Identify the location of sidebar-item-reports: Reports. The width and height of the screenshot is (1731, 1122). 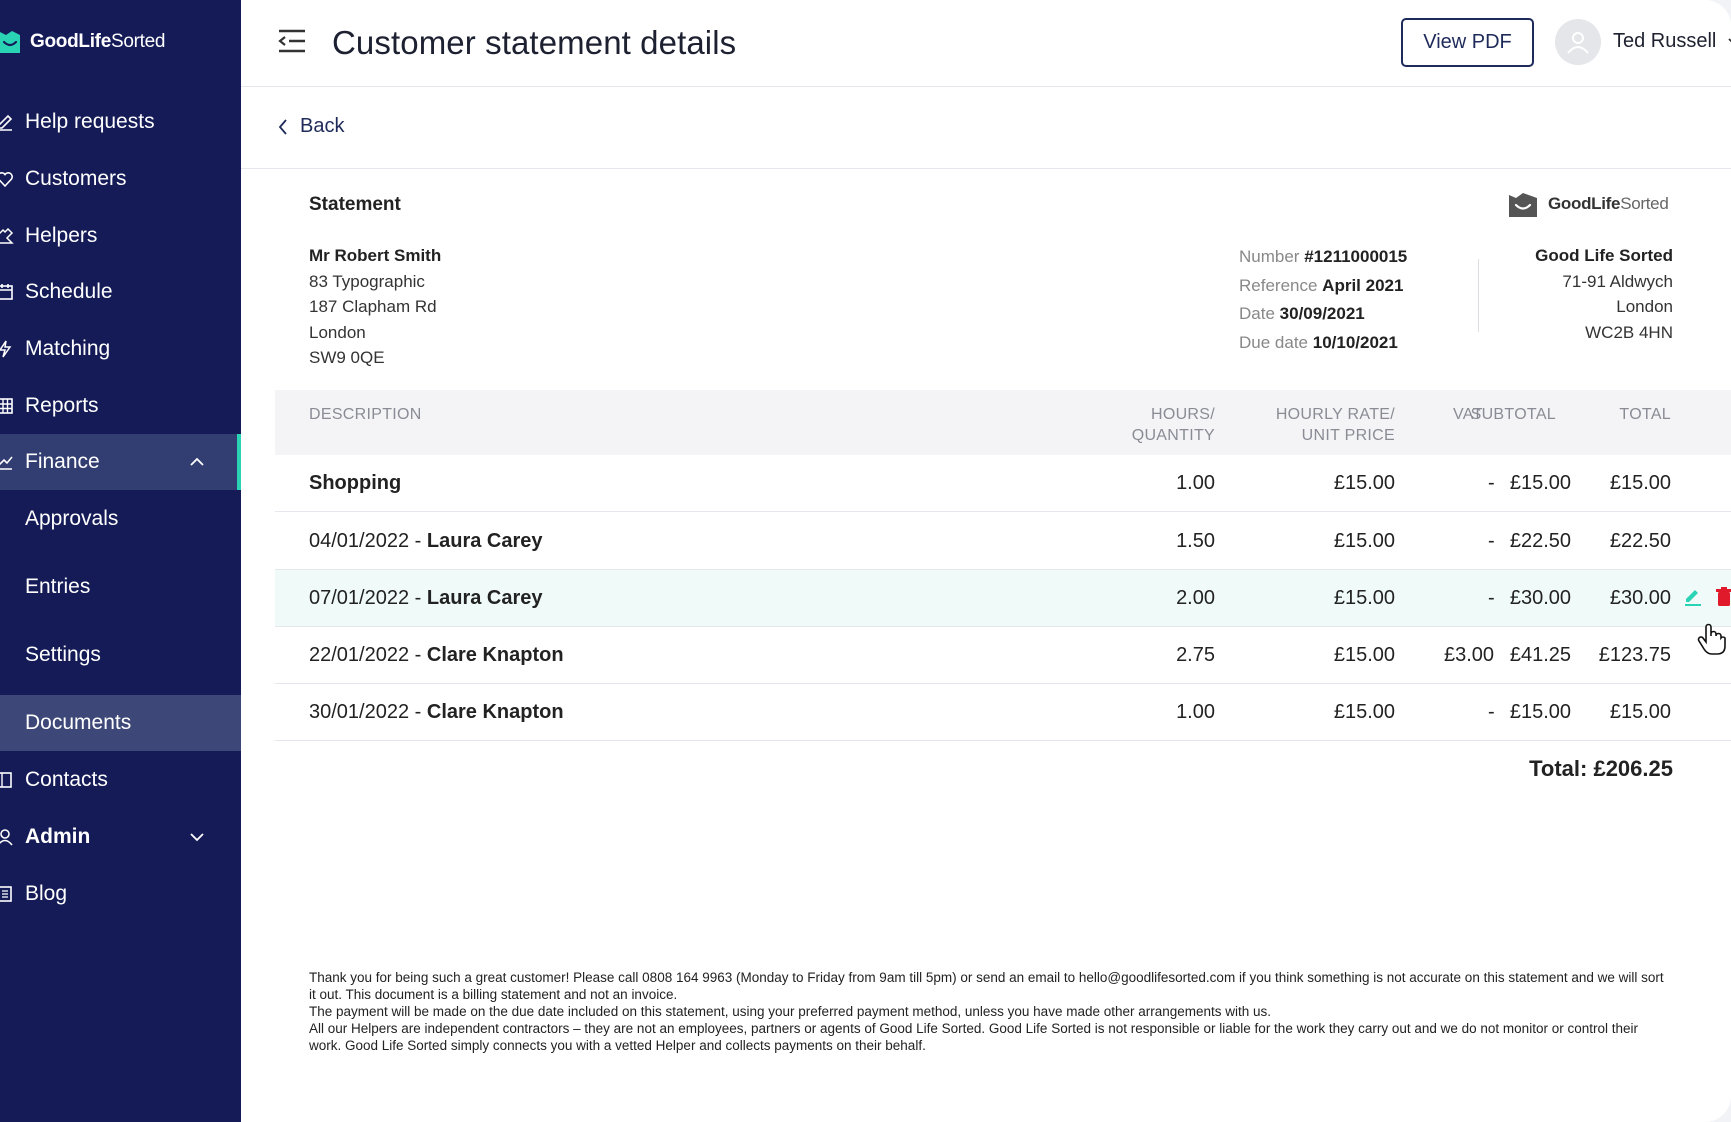
(120, 406).